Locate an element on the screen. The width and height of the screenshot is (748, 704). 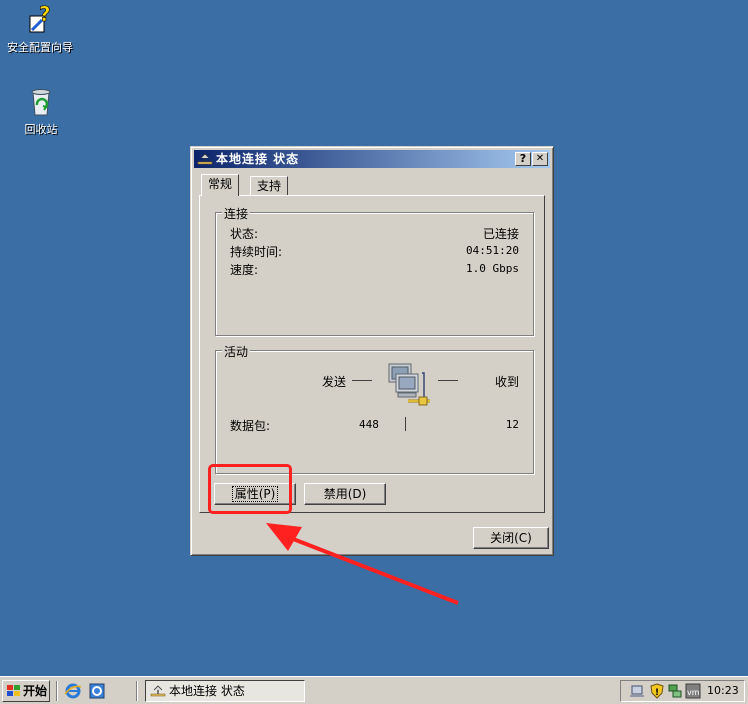
recycle-bin-icon is located at coordinates (41, 102).